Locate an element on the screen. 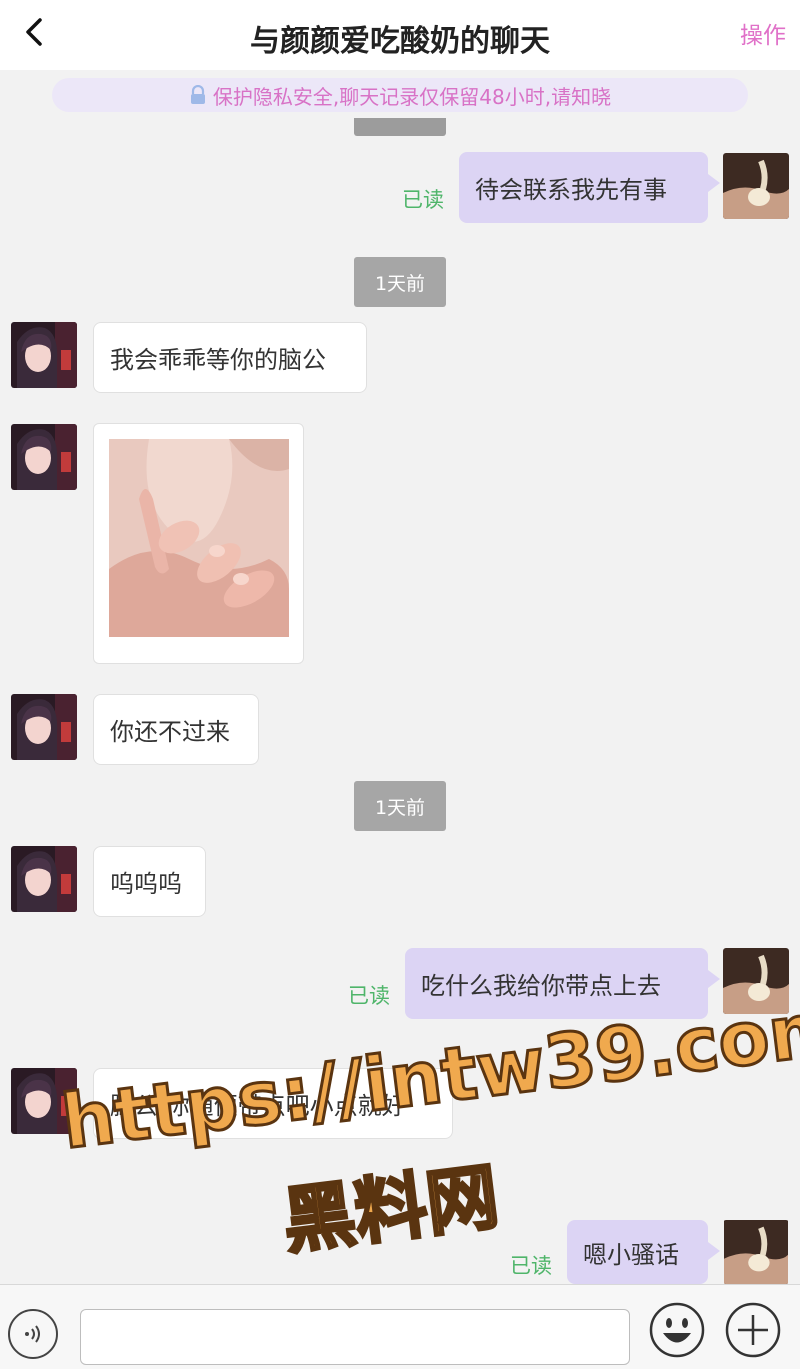  message-text: 呜呜呜 is located at coordinates (146, 884).